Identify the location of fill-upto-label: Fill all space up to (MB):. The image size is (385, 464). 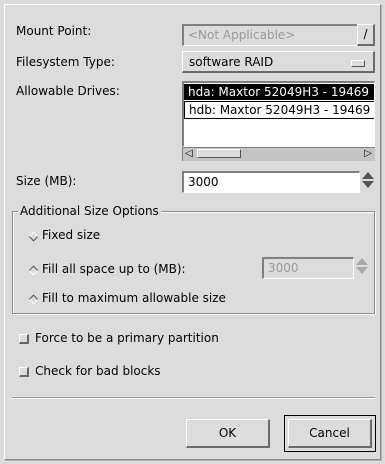
(114, 269).